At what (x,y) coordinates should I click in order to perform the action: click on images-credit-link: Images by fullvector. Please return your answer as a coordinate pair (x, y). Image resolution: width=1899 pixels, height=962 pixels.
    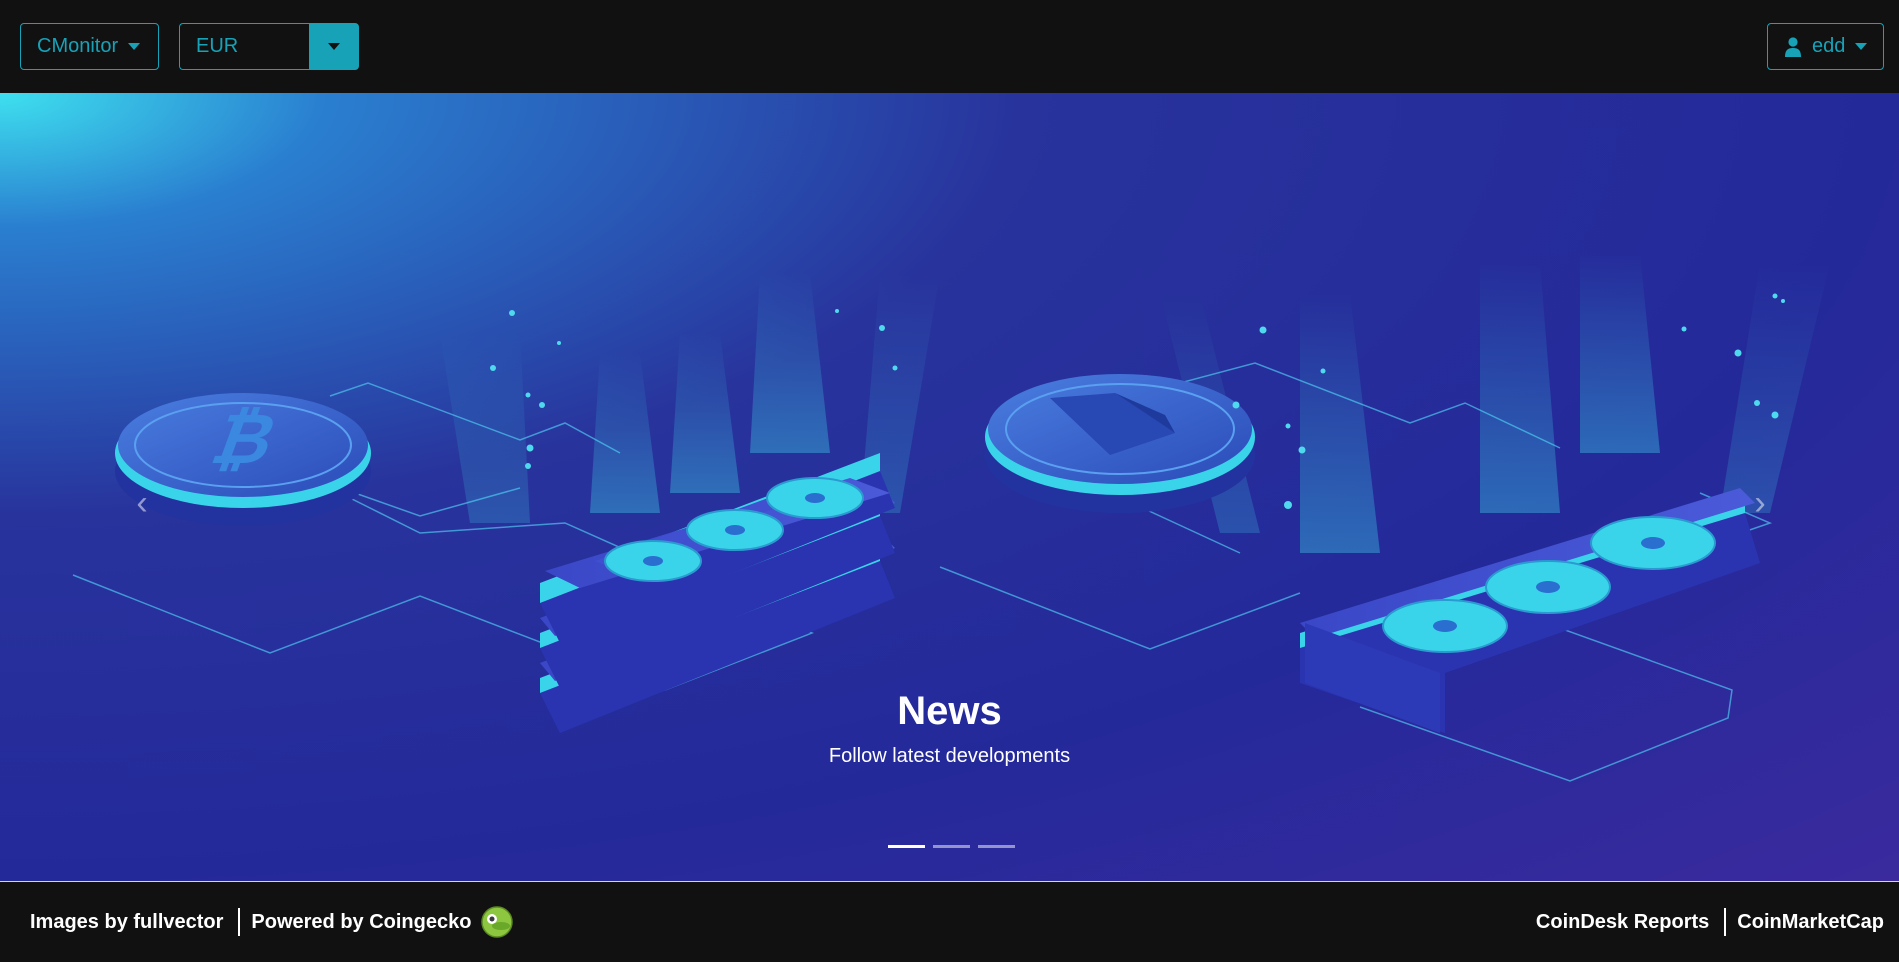
    Looking at the image, I should click on (126, 922).